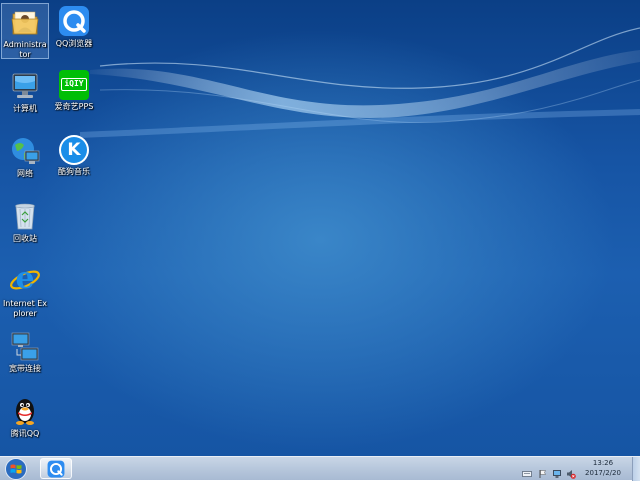 This screenshot has height=484, width=640. I want to click on desktop-icon-kugou-music: K 酷狗音乐, so click(74, 155).